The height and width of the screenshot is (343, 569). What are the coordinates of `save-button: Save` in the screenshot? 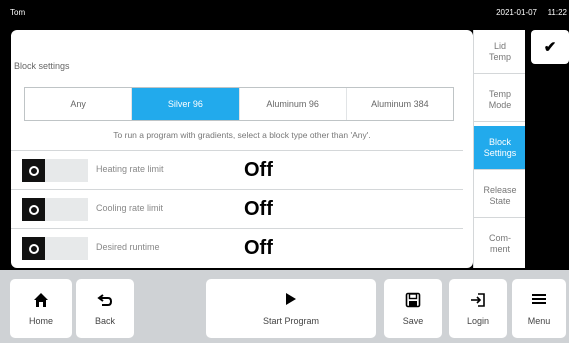 It's located at (413, 308).